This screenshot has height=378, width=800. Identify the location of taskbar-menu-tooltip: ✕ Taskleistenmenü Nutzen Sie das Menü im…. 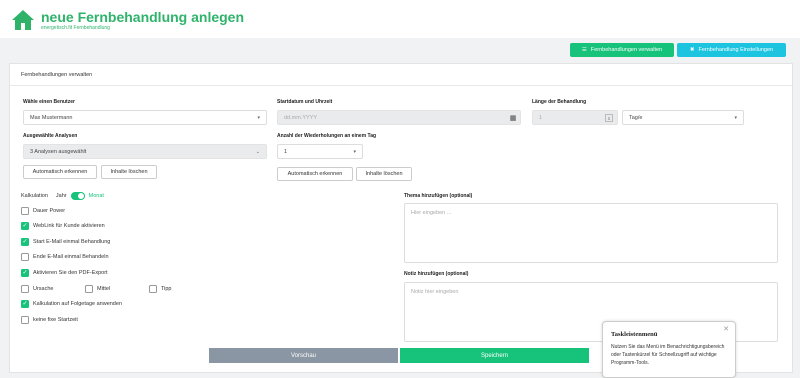
(669, 349).